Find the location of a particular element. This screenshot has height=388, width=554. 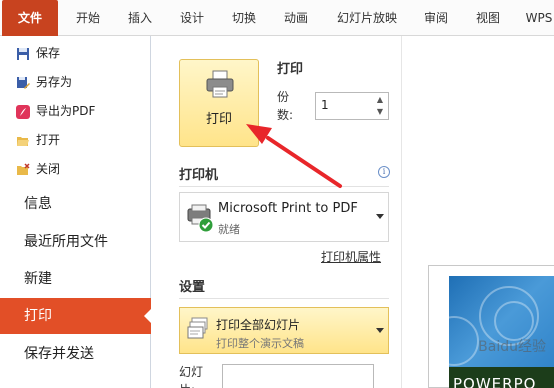

nav-item-label: 保存 is located at coordinates (48, 53).